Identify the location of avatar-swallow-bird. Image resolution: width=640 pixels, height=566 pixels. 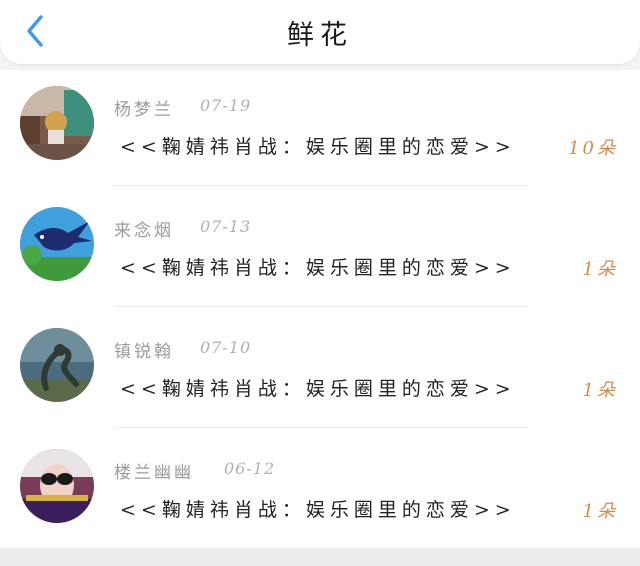
(57, 244).